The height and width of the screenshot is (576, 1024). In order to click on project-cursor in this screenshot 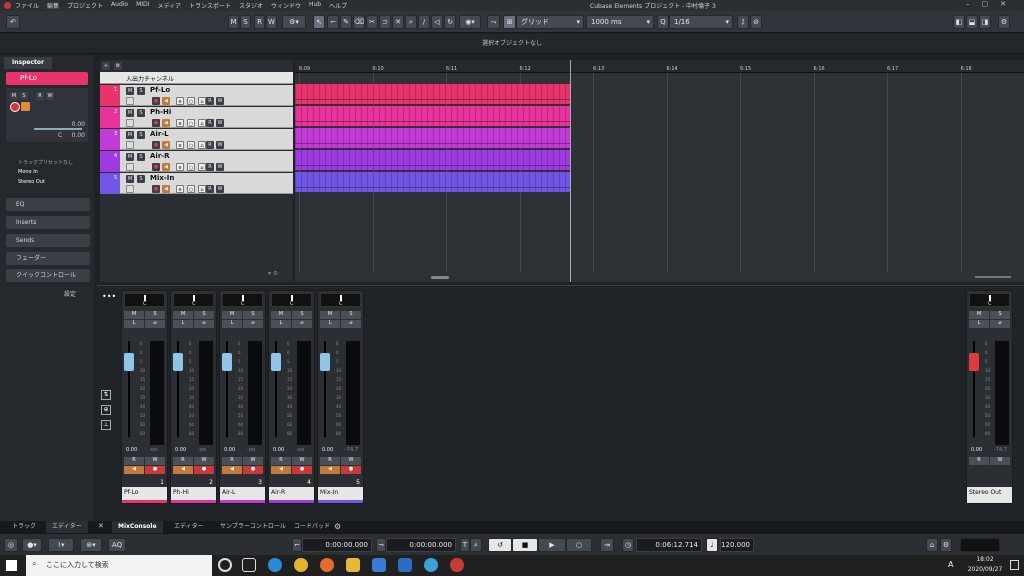, I will do `click(570, 171)`.